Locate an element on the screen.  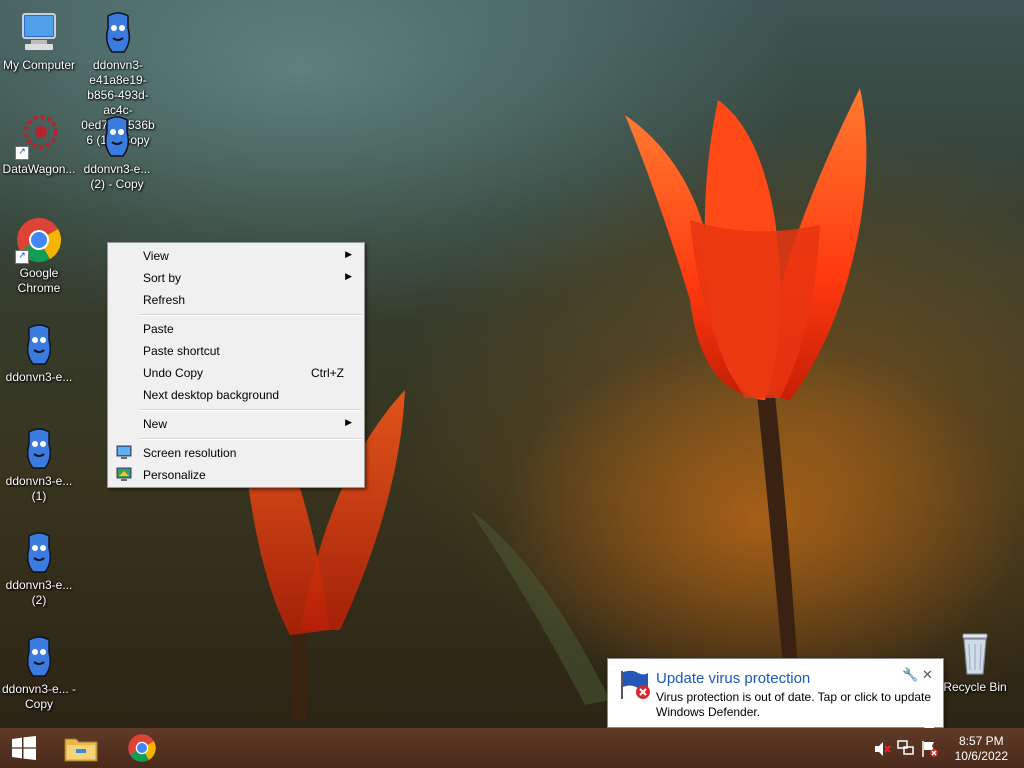
folder-icon is located at coordinates (81, 749).